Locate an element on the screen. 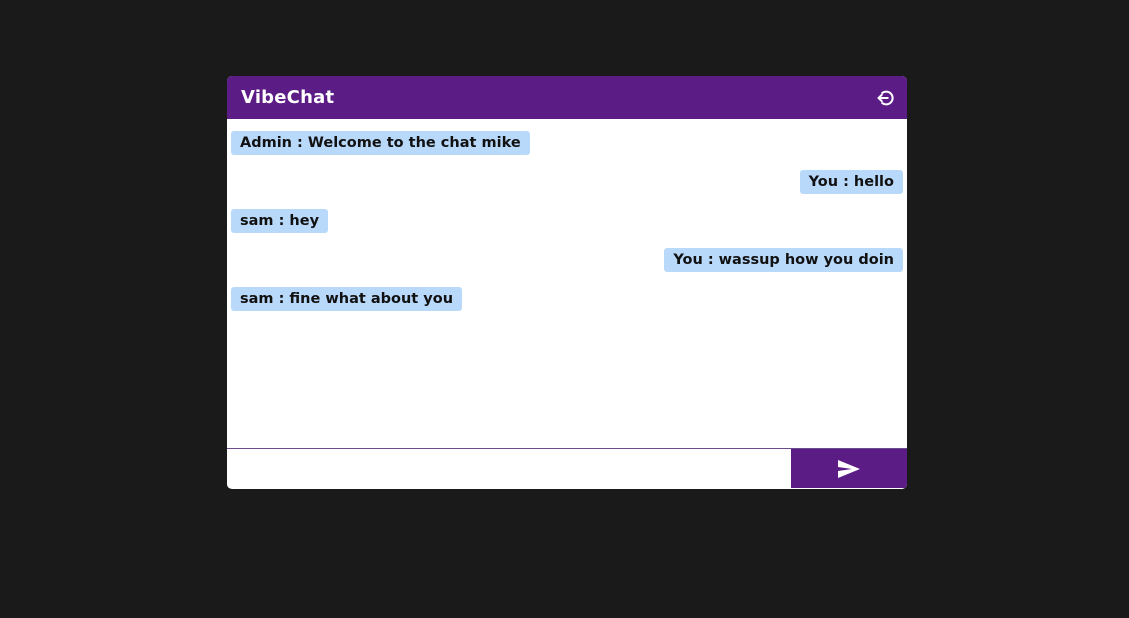  message-bubble: Admin : Welcome to the chat mike is located at coordinates (380, 143).